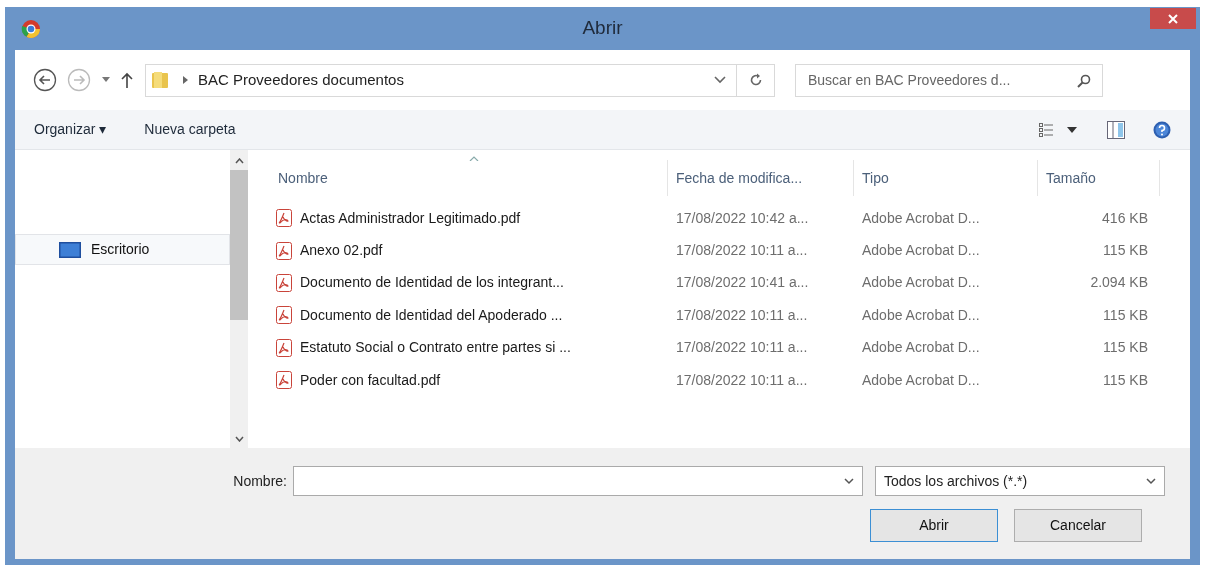  I want to click on chevron-right-icon, so click(185, 80).